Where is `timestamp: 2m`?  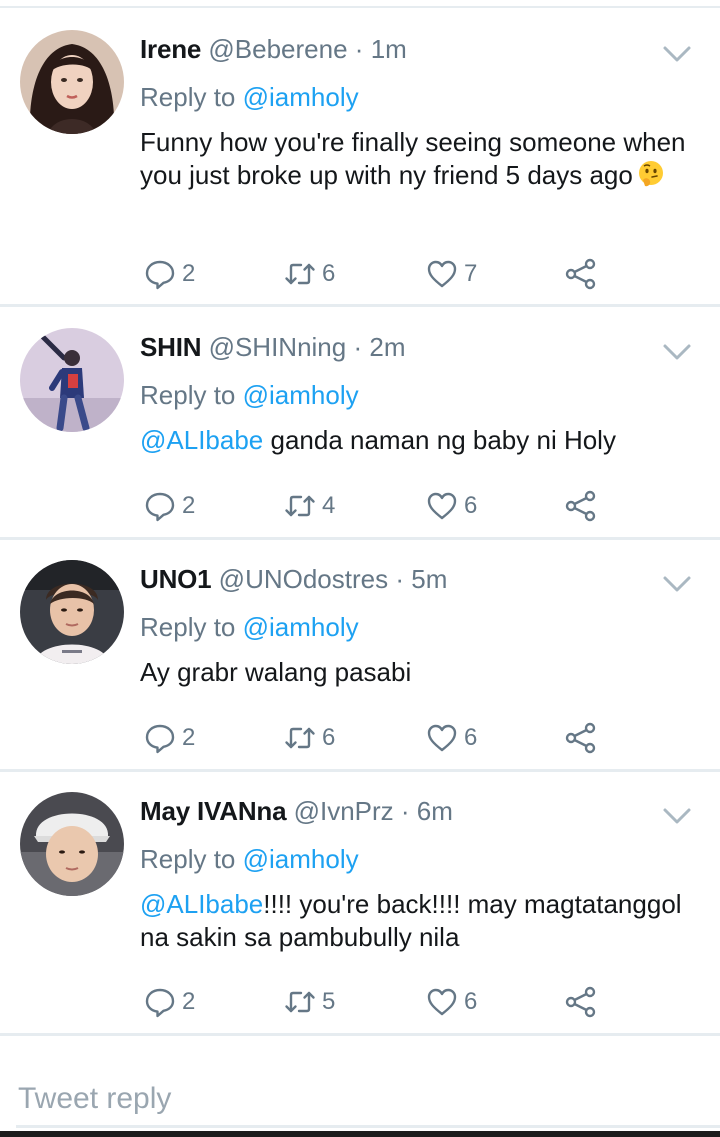 timestamp: 2m is located at coordinates (387, 347).